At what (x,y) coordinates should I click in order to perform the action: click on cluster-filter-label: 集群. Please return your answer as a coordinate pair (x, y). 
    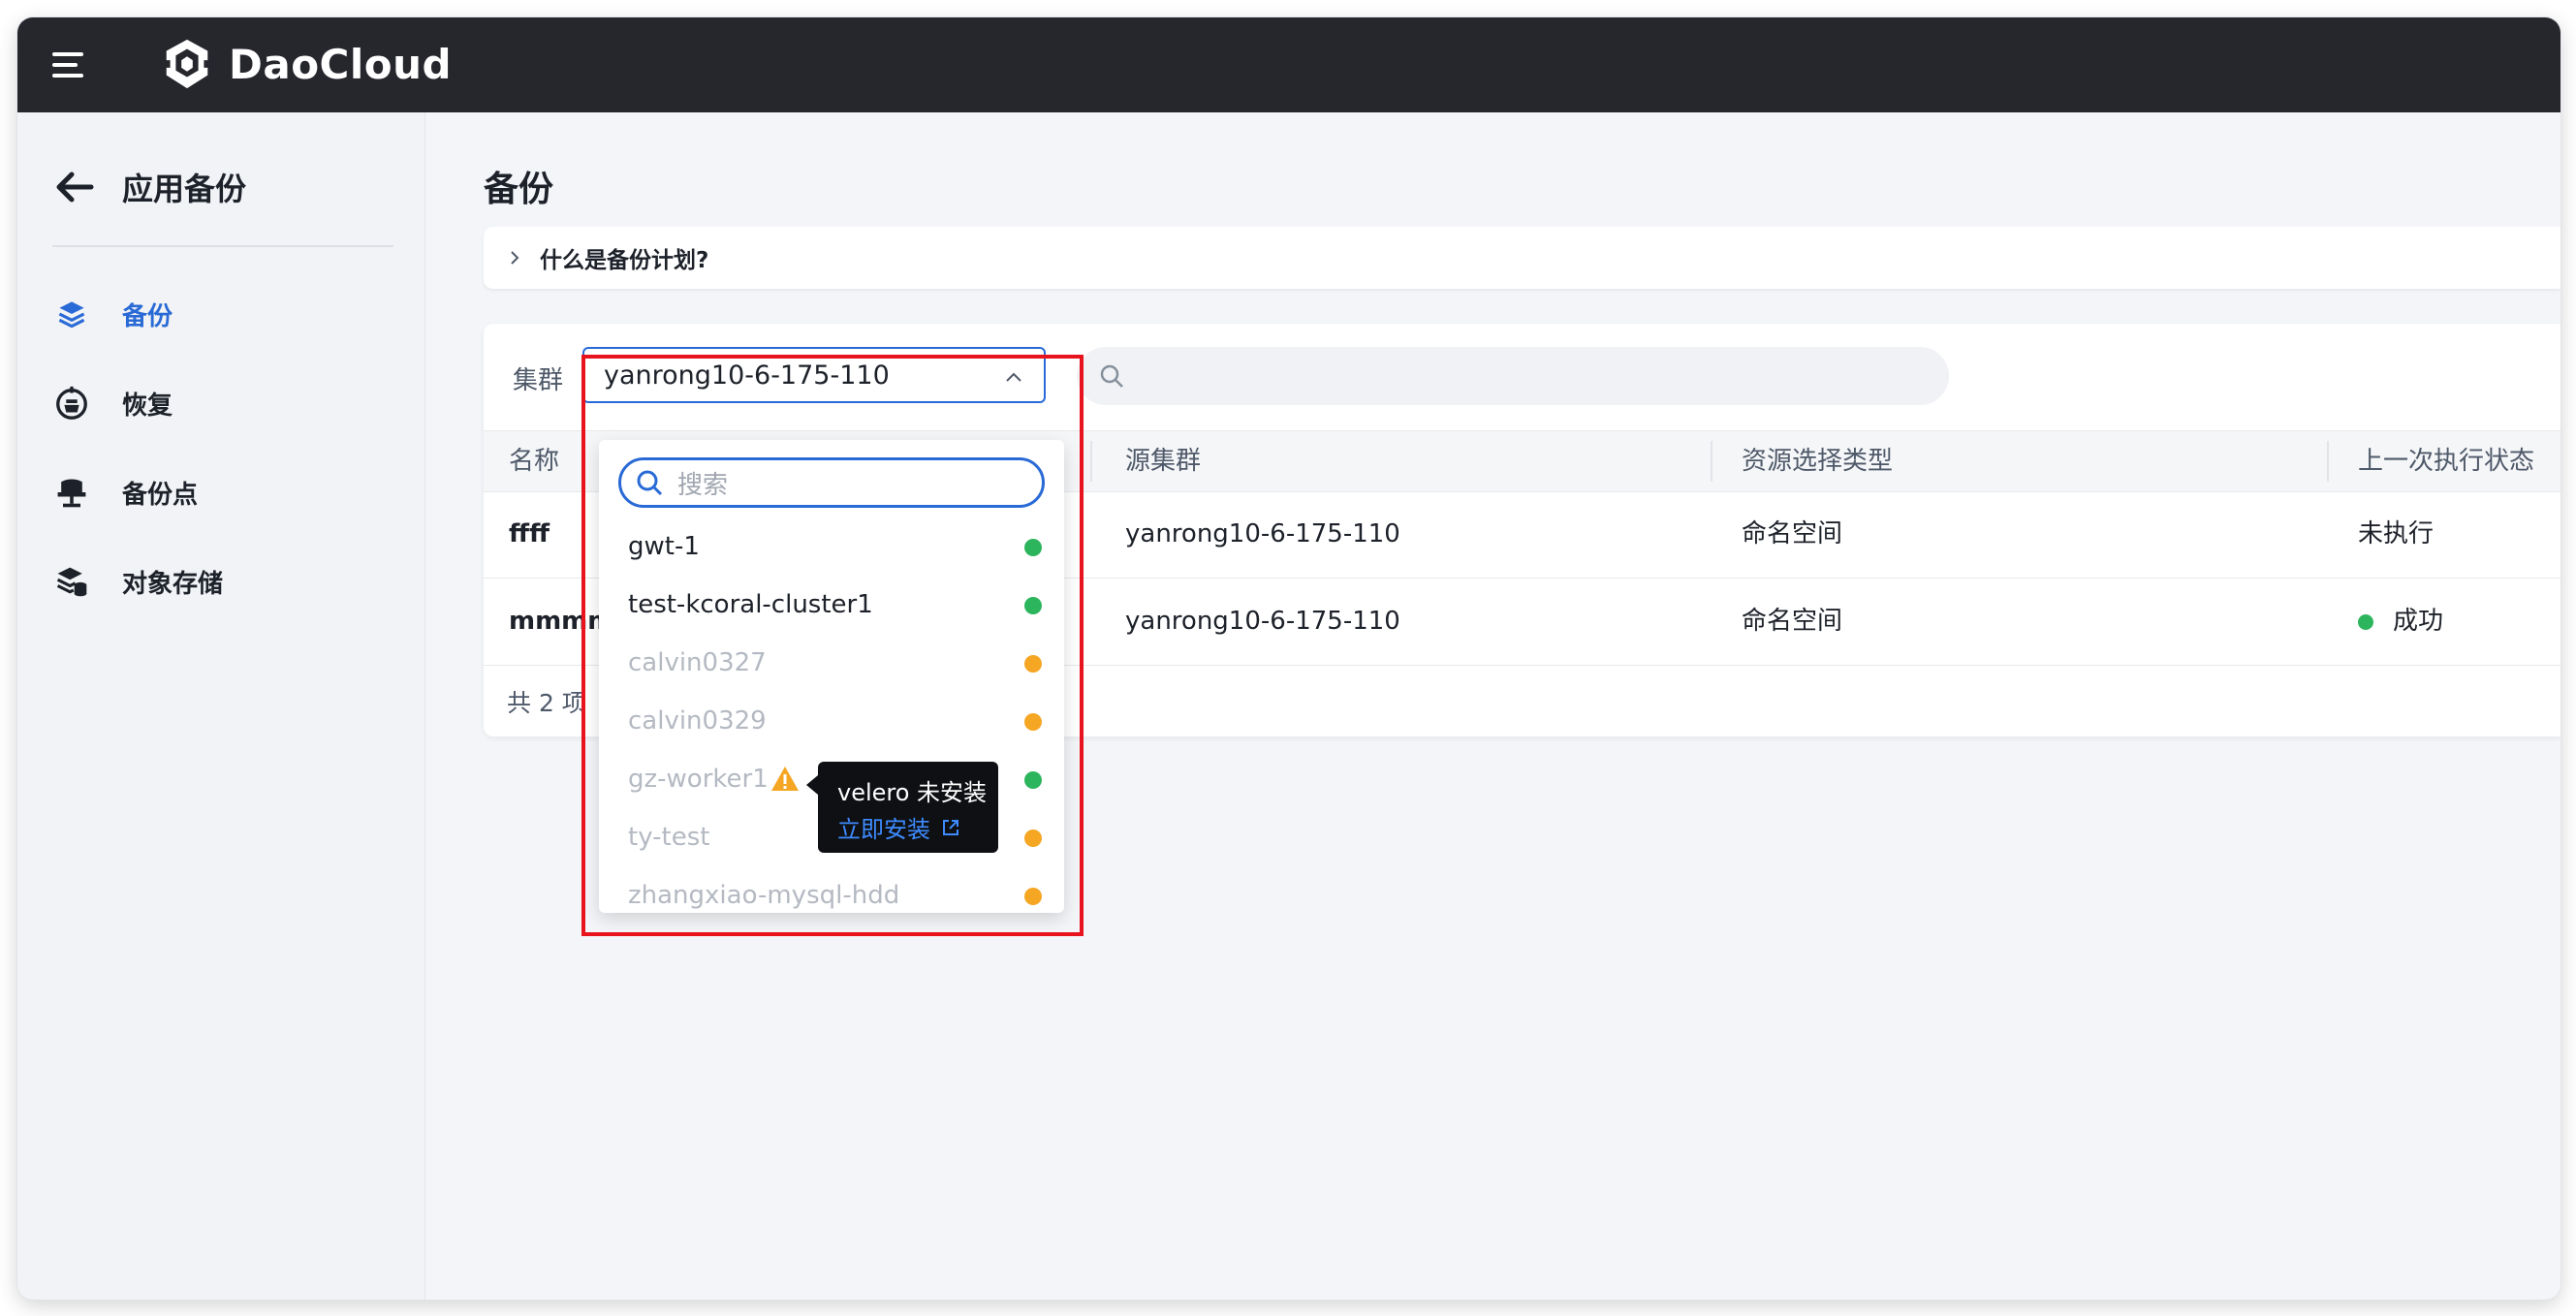
    Looking at the image, I should click on (538, 380).